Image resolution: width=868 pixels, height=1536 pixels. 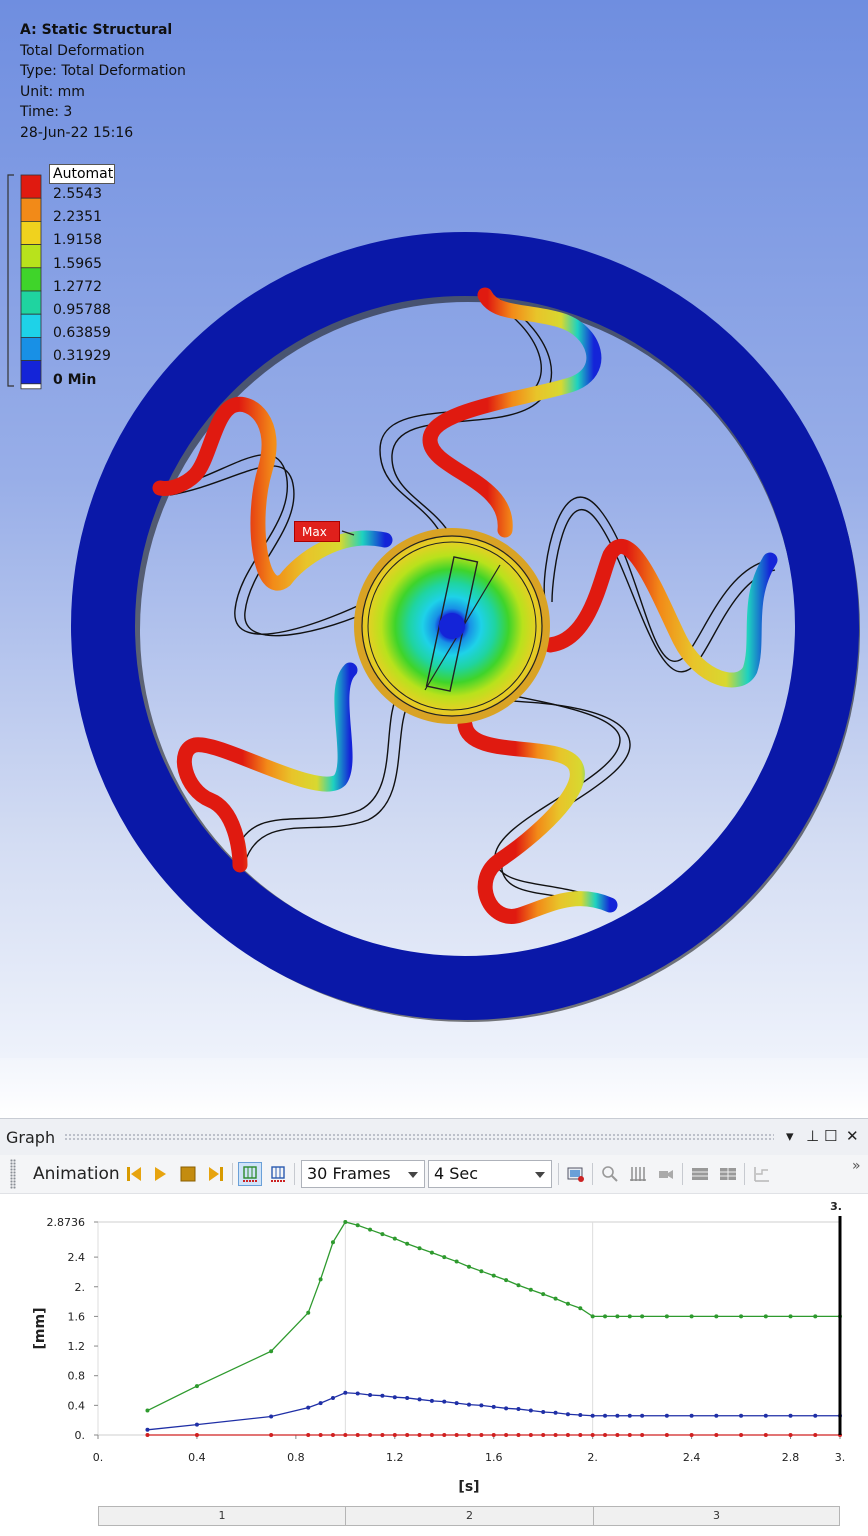 What do you see at coordinates (576, 1174) in the screenshot?
I see `export-video-button` at bounding box center [576, 1174].